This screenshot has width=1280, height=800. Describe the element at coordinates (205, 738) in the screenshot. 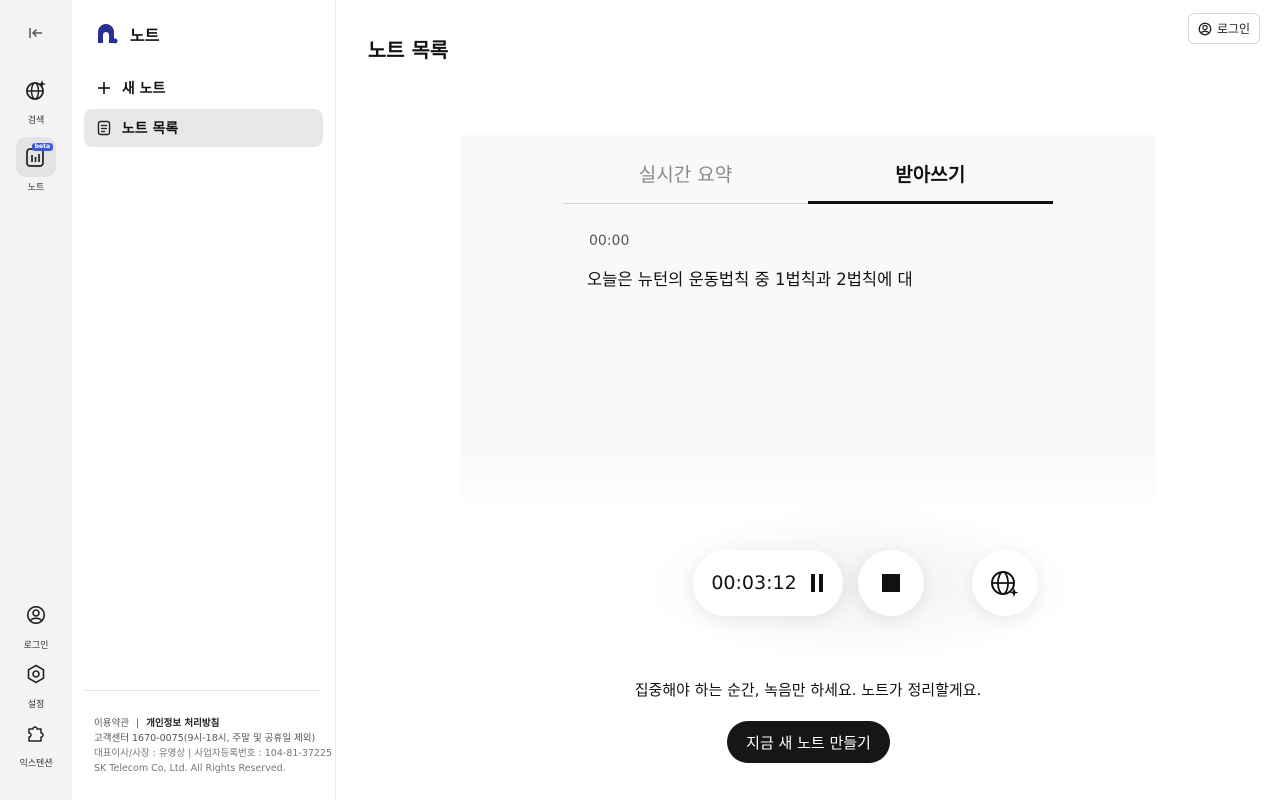

I see `customer-center-text: 고객센터 1670-0075(9시-18시, 주말 및 공휴일 제외)` at that location.